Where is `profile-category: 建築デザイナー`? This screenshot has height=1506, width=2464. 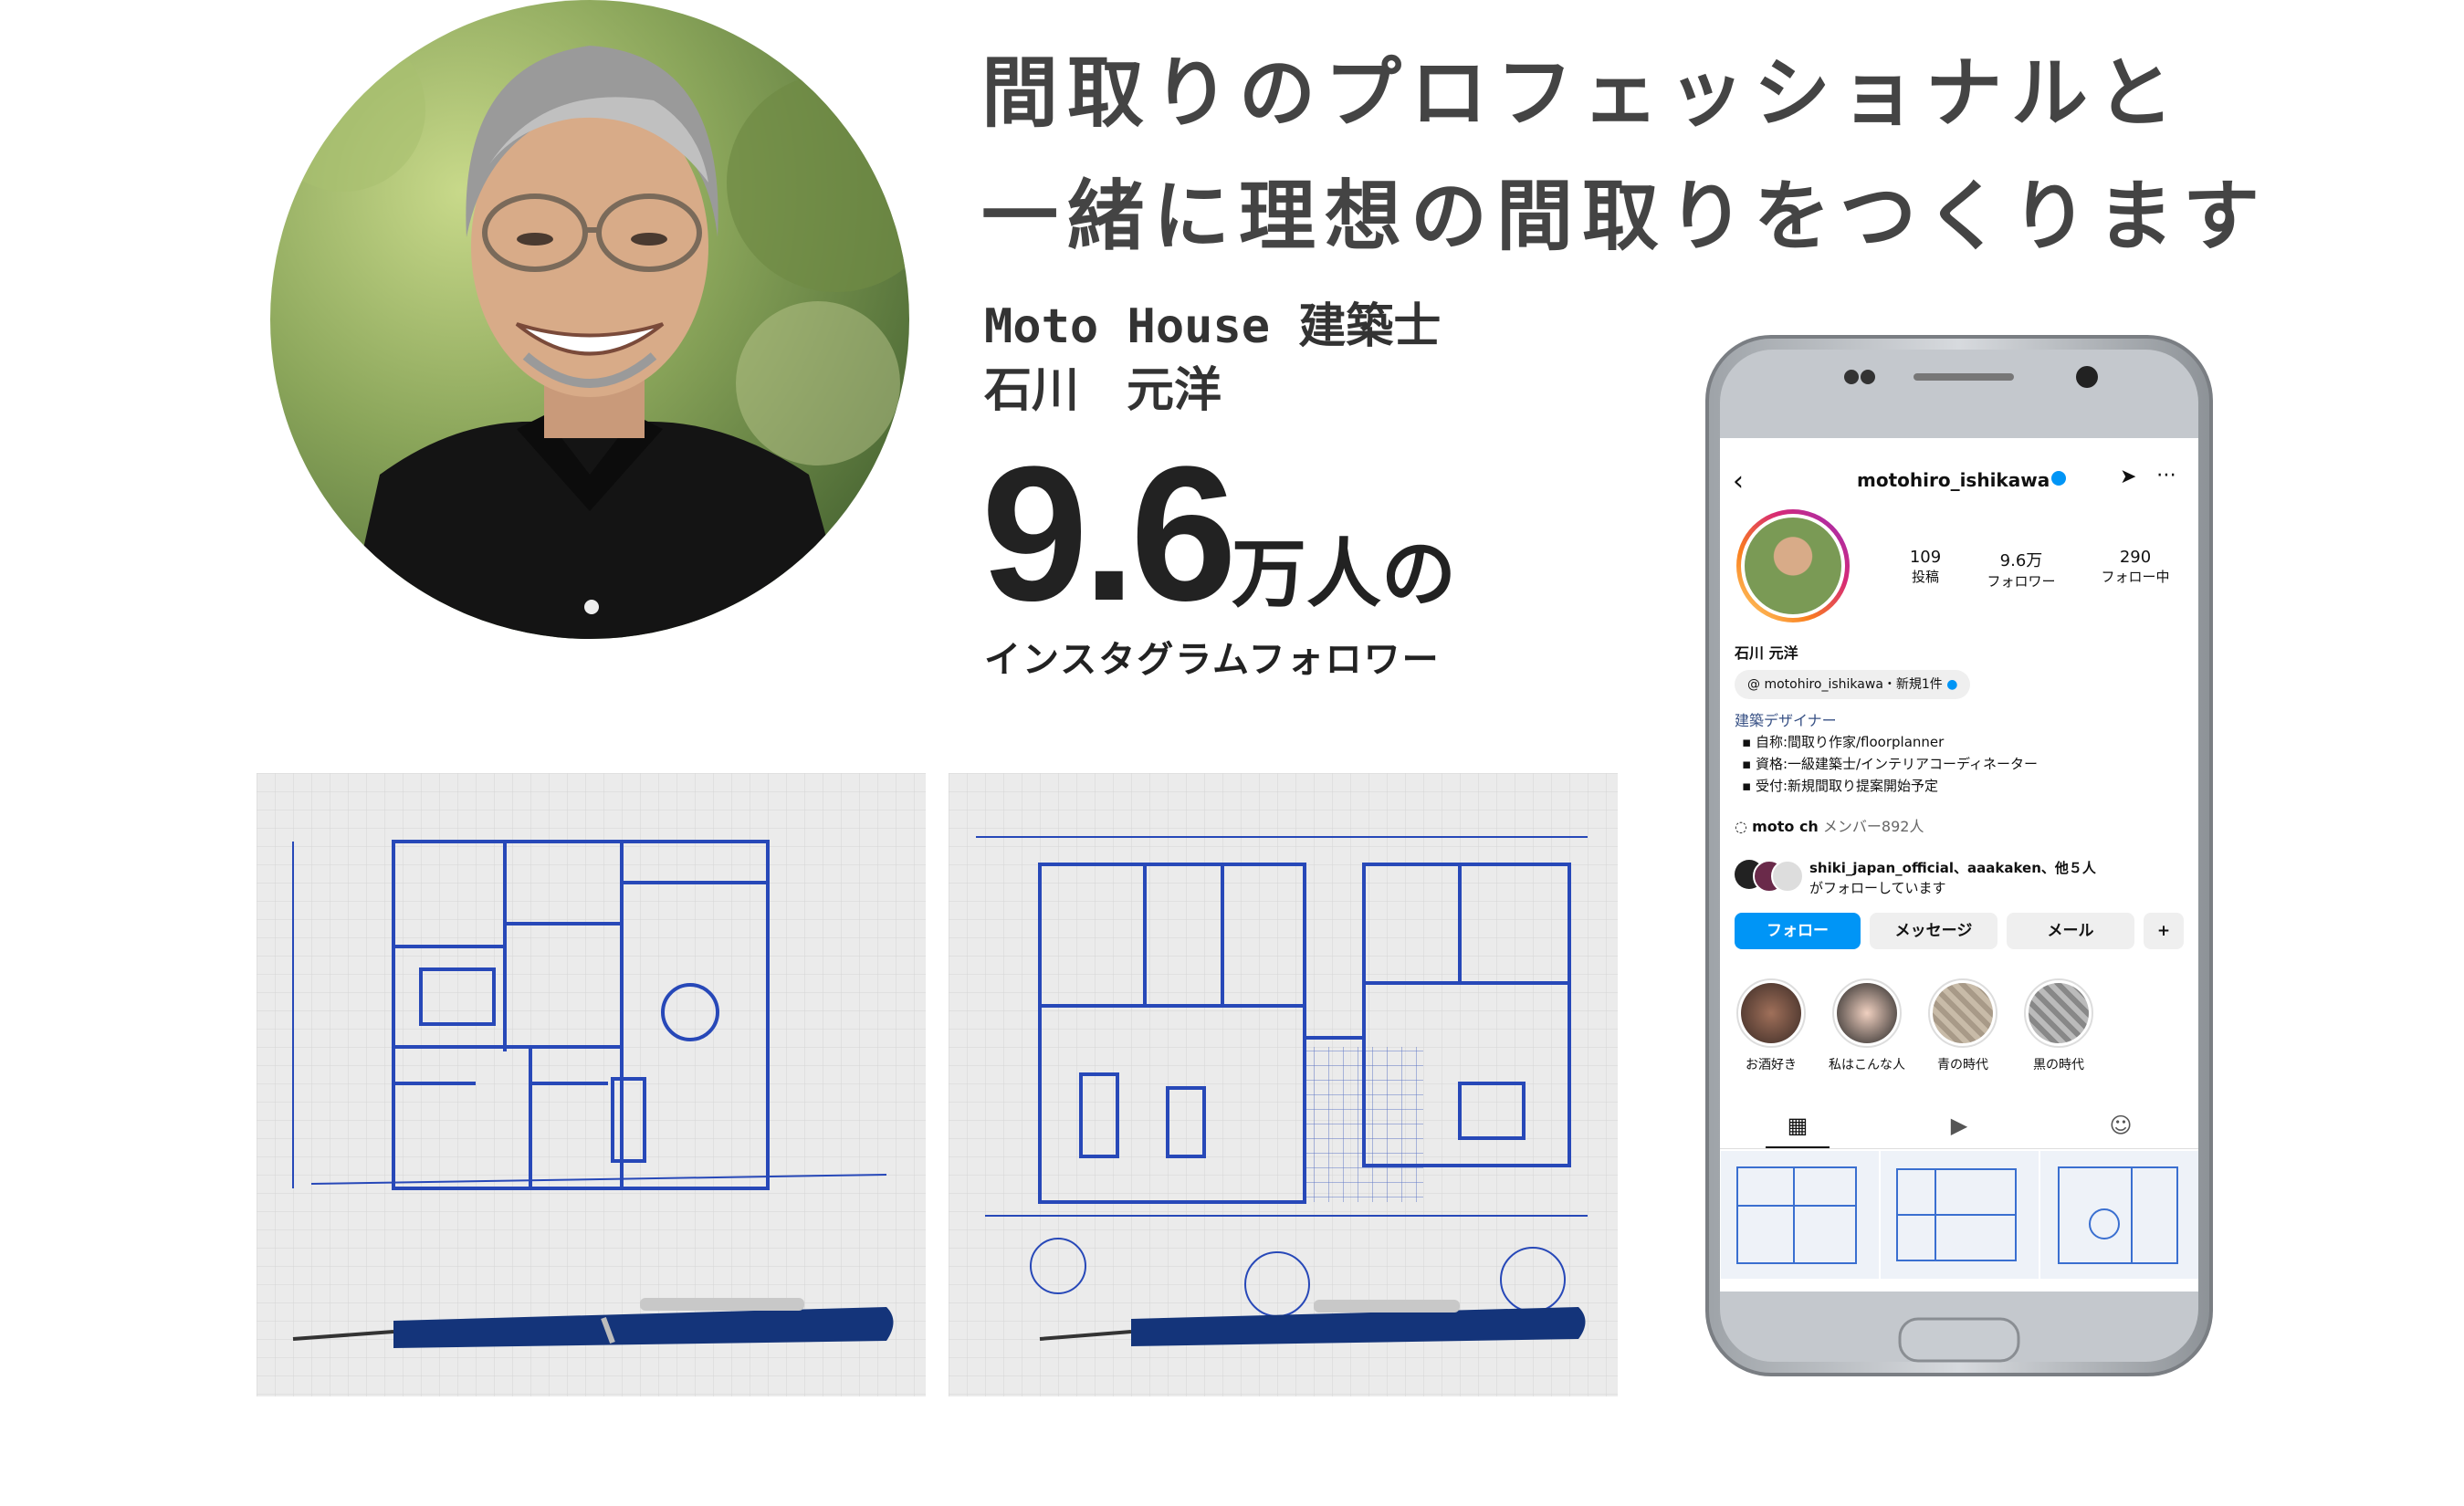
profile-category: 建築デザイナー is located at coordinates (1786, 720).